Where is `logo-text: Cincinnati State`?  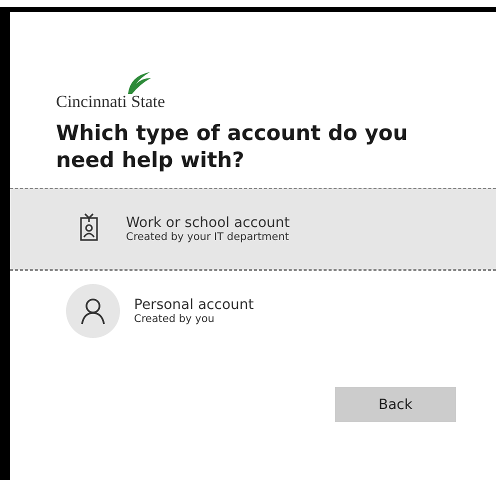 logo-text: Cincinnati State is located at coordinates (111, 102).